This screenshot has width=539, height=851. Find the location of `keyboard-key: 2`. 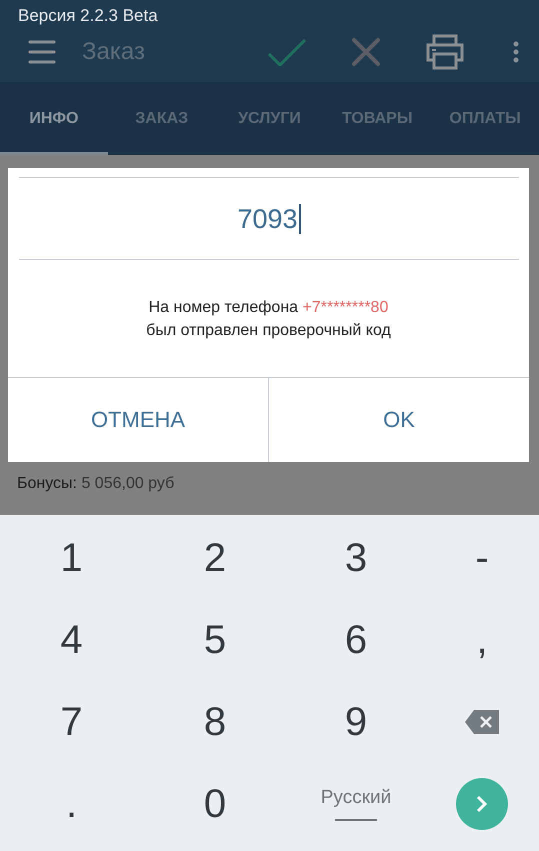

keyboard-key: 2 is located at coordinates (215, 558).